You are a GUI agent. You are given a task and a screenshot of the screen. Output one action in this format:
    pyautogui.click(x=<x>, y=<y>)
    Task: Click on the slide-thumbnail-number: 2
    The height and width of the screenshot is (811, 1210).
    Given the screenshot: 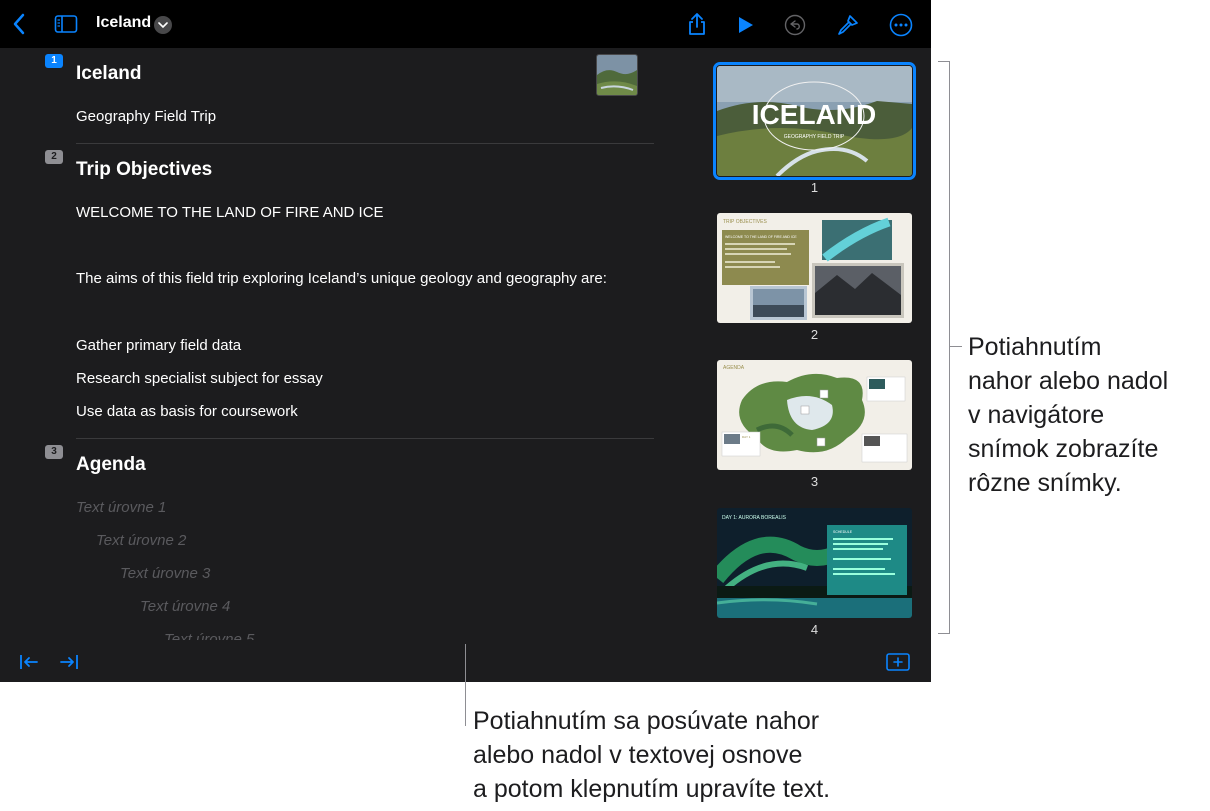 What is the action you would take?
    pyautogui.click(x=814, y=334)
    